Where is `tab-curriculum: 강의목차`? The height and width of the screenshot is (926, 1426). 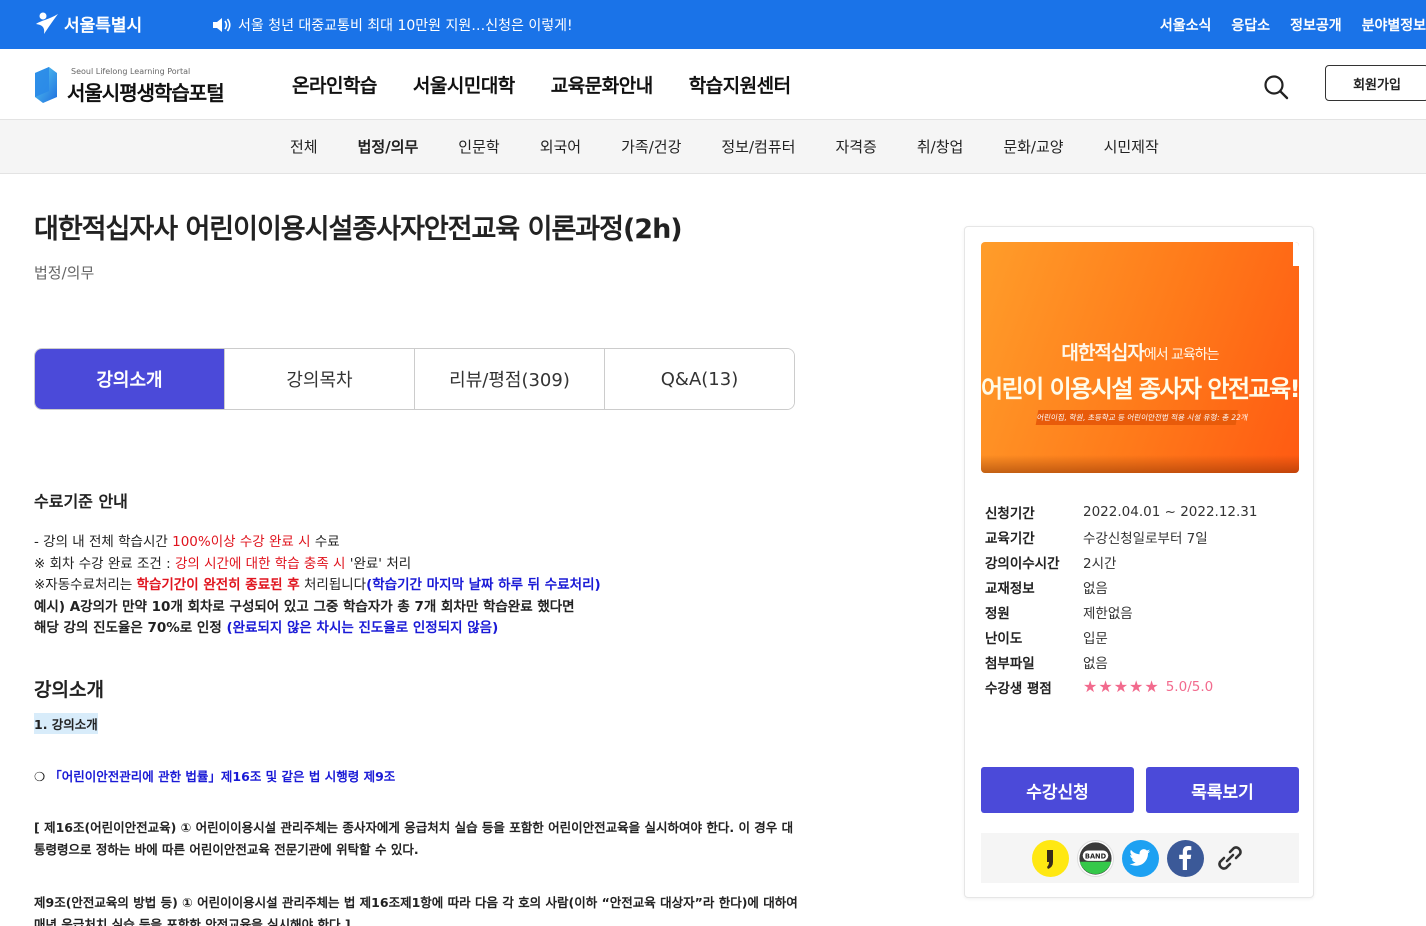 tab-curriculum: 강의목차 is located at coordinates (319, 379).